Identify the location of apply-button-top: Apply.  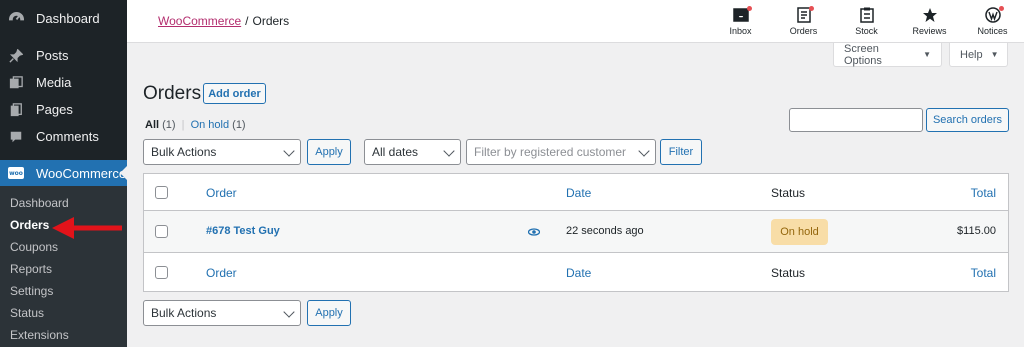
(329, 152).